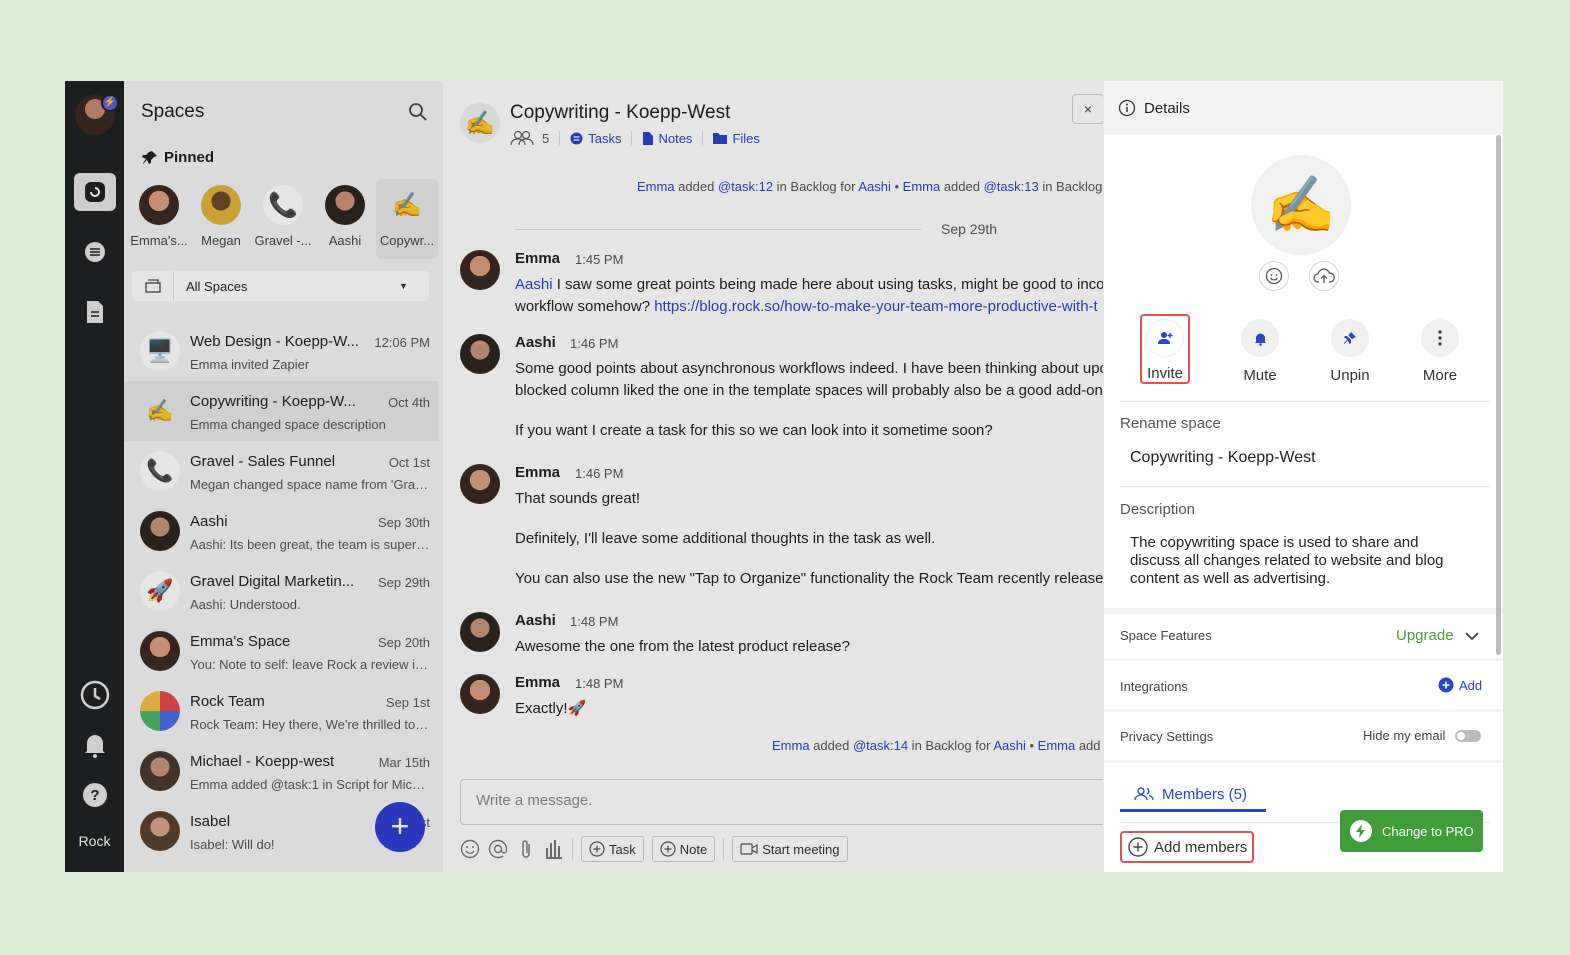  Describe the element at coordinates (1087, 109) in the screenshot. I see `close-button: ×` at that location.